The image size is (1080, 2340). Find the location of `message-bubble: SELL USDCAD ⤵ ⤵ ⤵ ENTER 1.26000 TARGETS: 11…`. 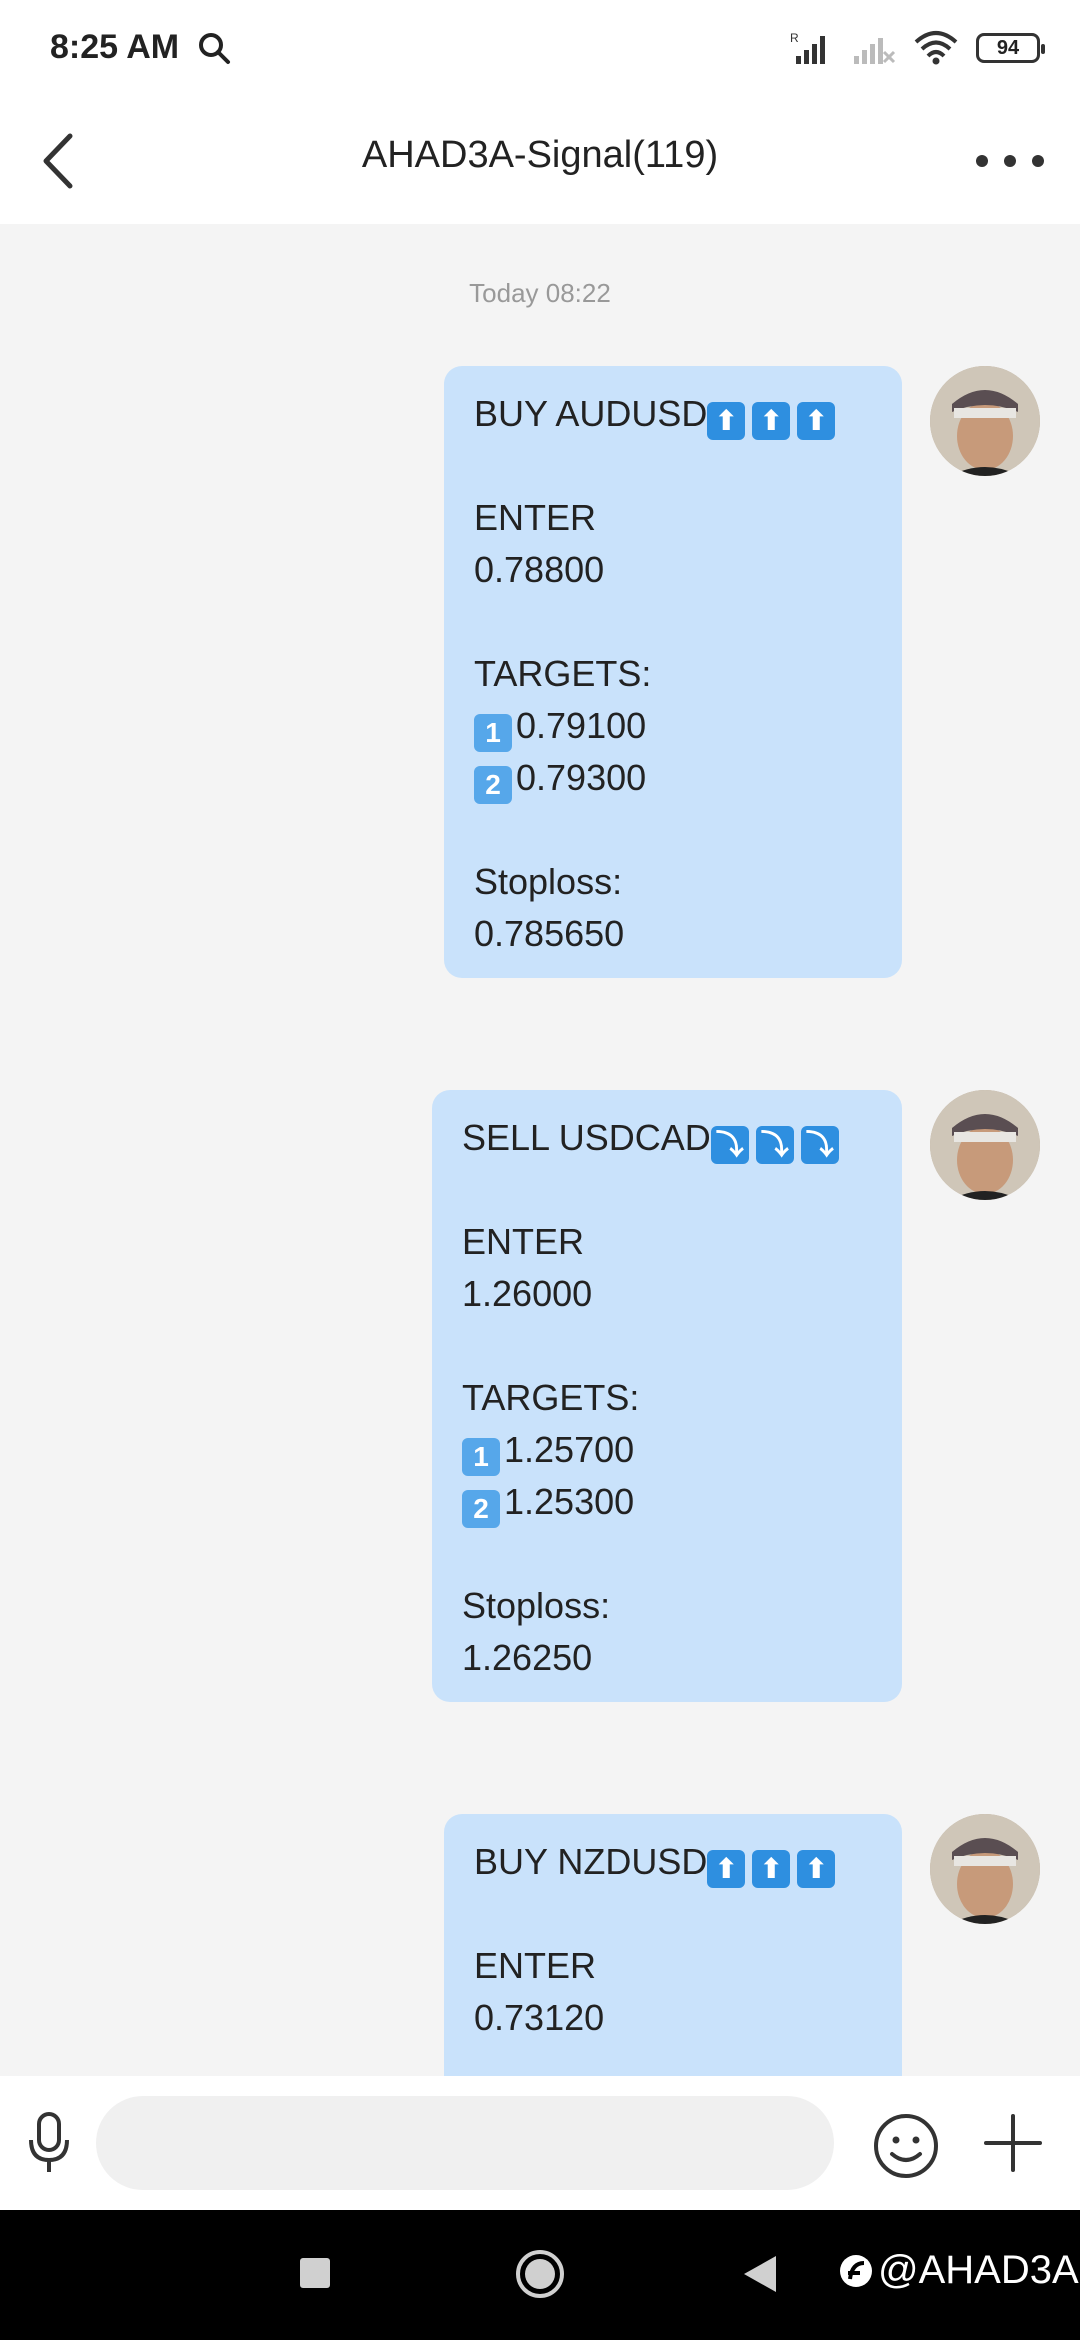

message-bubble: SELL USDCAD ⤵ ⤵ ⤵ ENTER 1.26000 TARGETS: 11… is located at coordinates (667, 1396).